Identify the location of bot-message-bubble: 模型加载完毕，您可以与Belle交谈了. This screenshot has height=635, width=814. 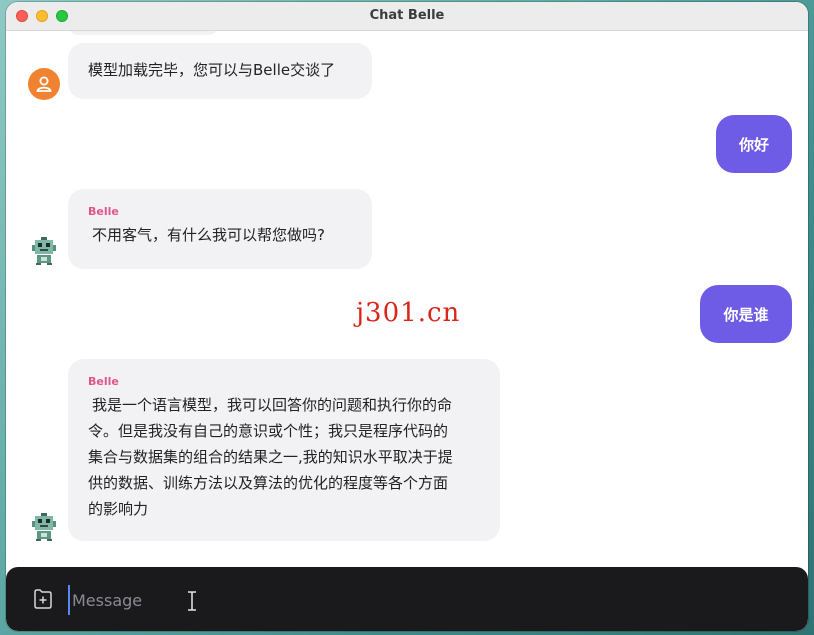
(220, 71).